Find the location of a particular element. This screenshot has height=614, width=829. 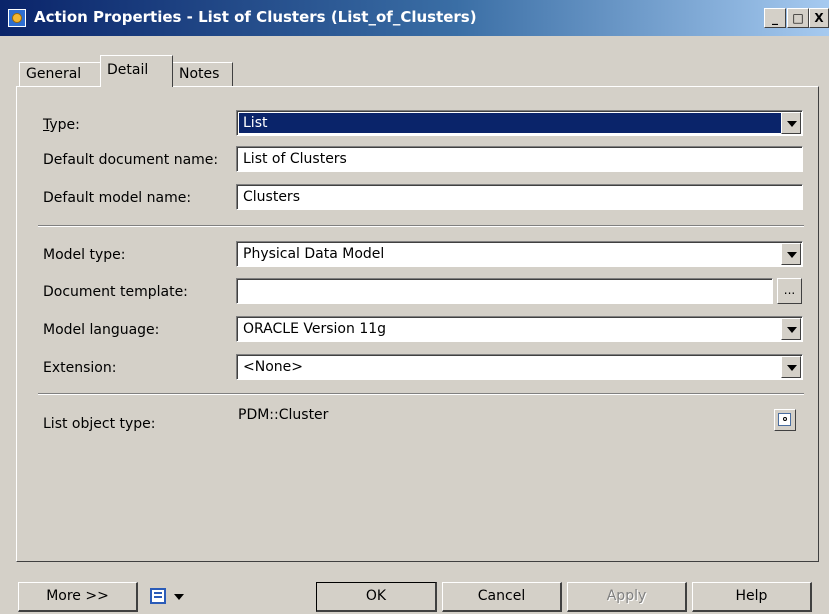

app-icon is located at coordinates (17, 18).